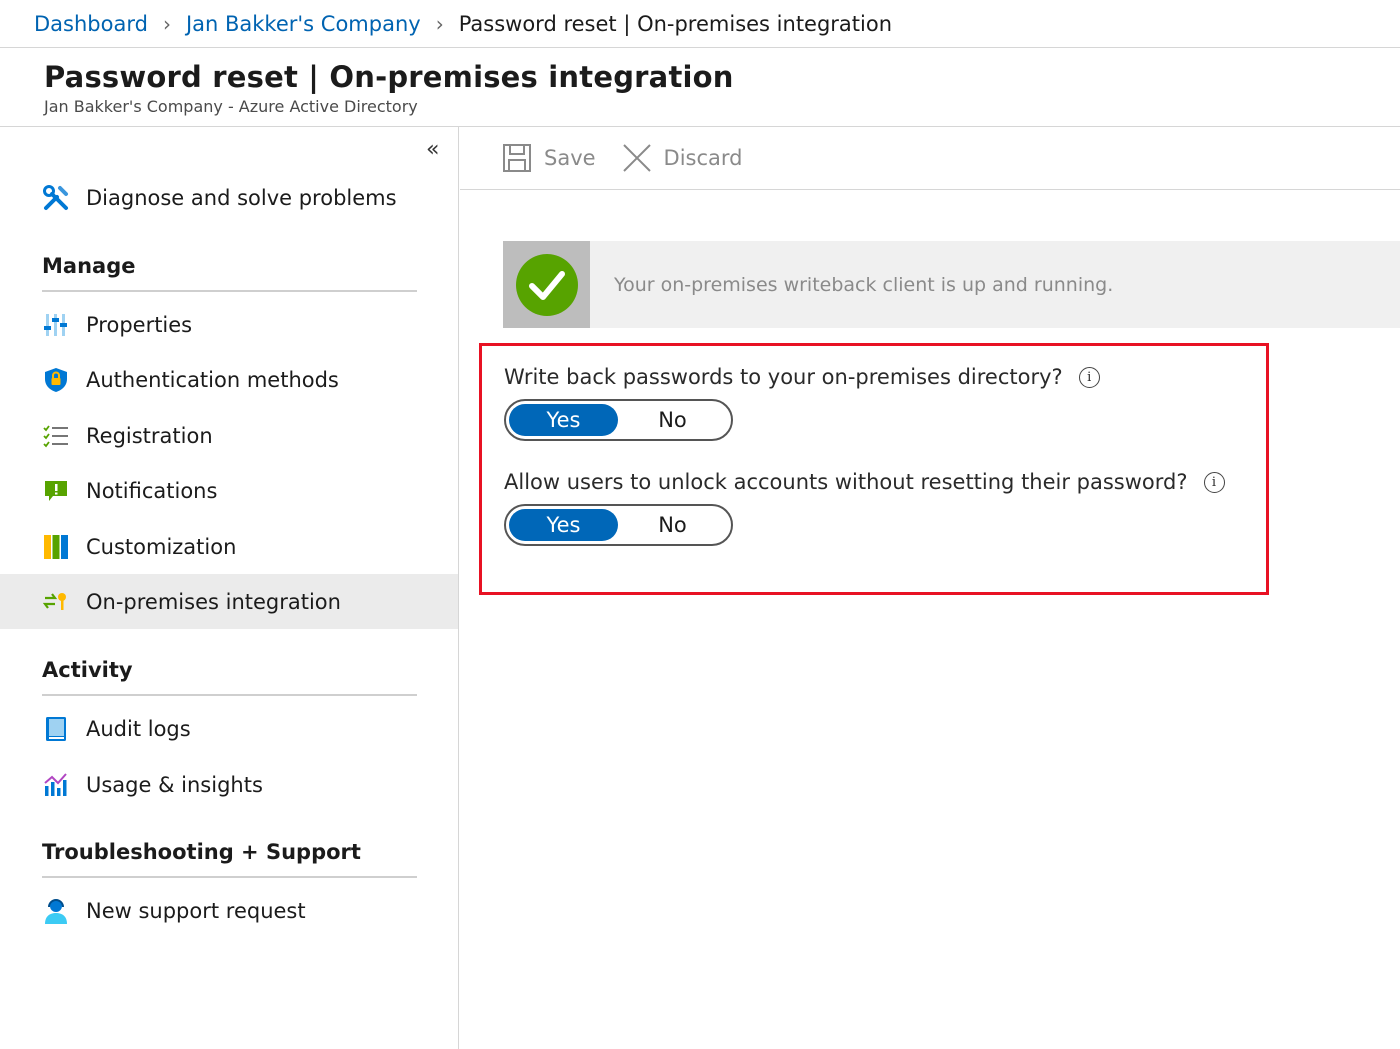 The height and width of the screenshot is (1049, 1400). I want to click on chart-icon, so click(56, 785).